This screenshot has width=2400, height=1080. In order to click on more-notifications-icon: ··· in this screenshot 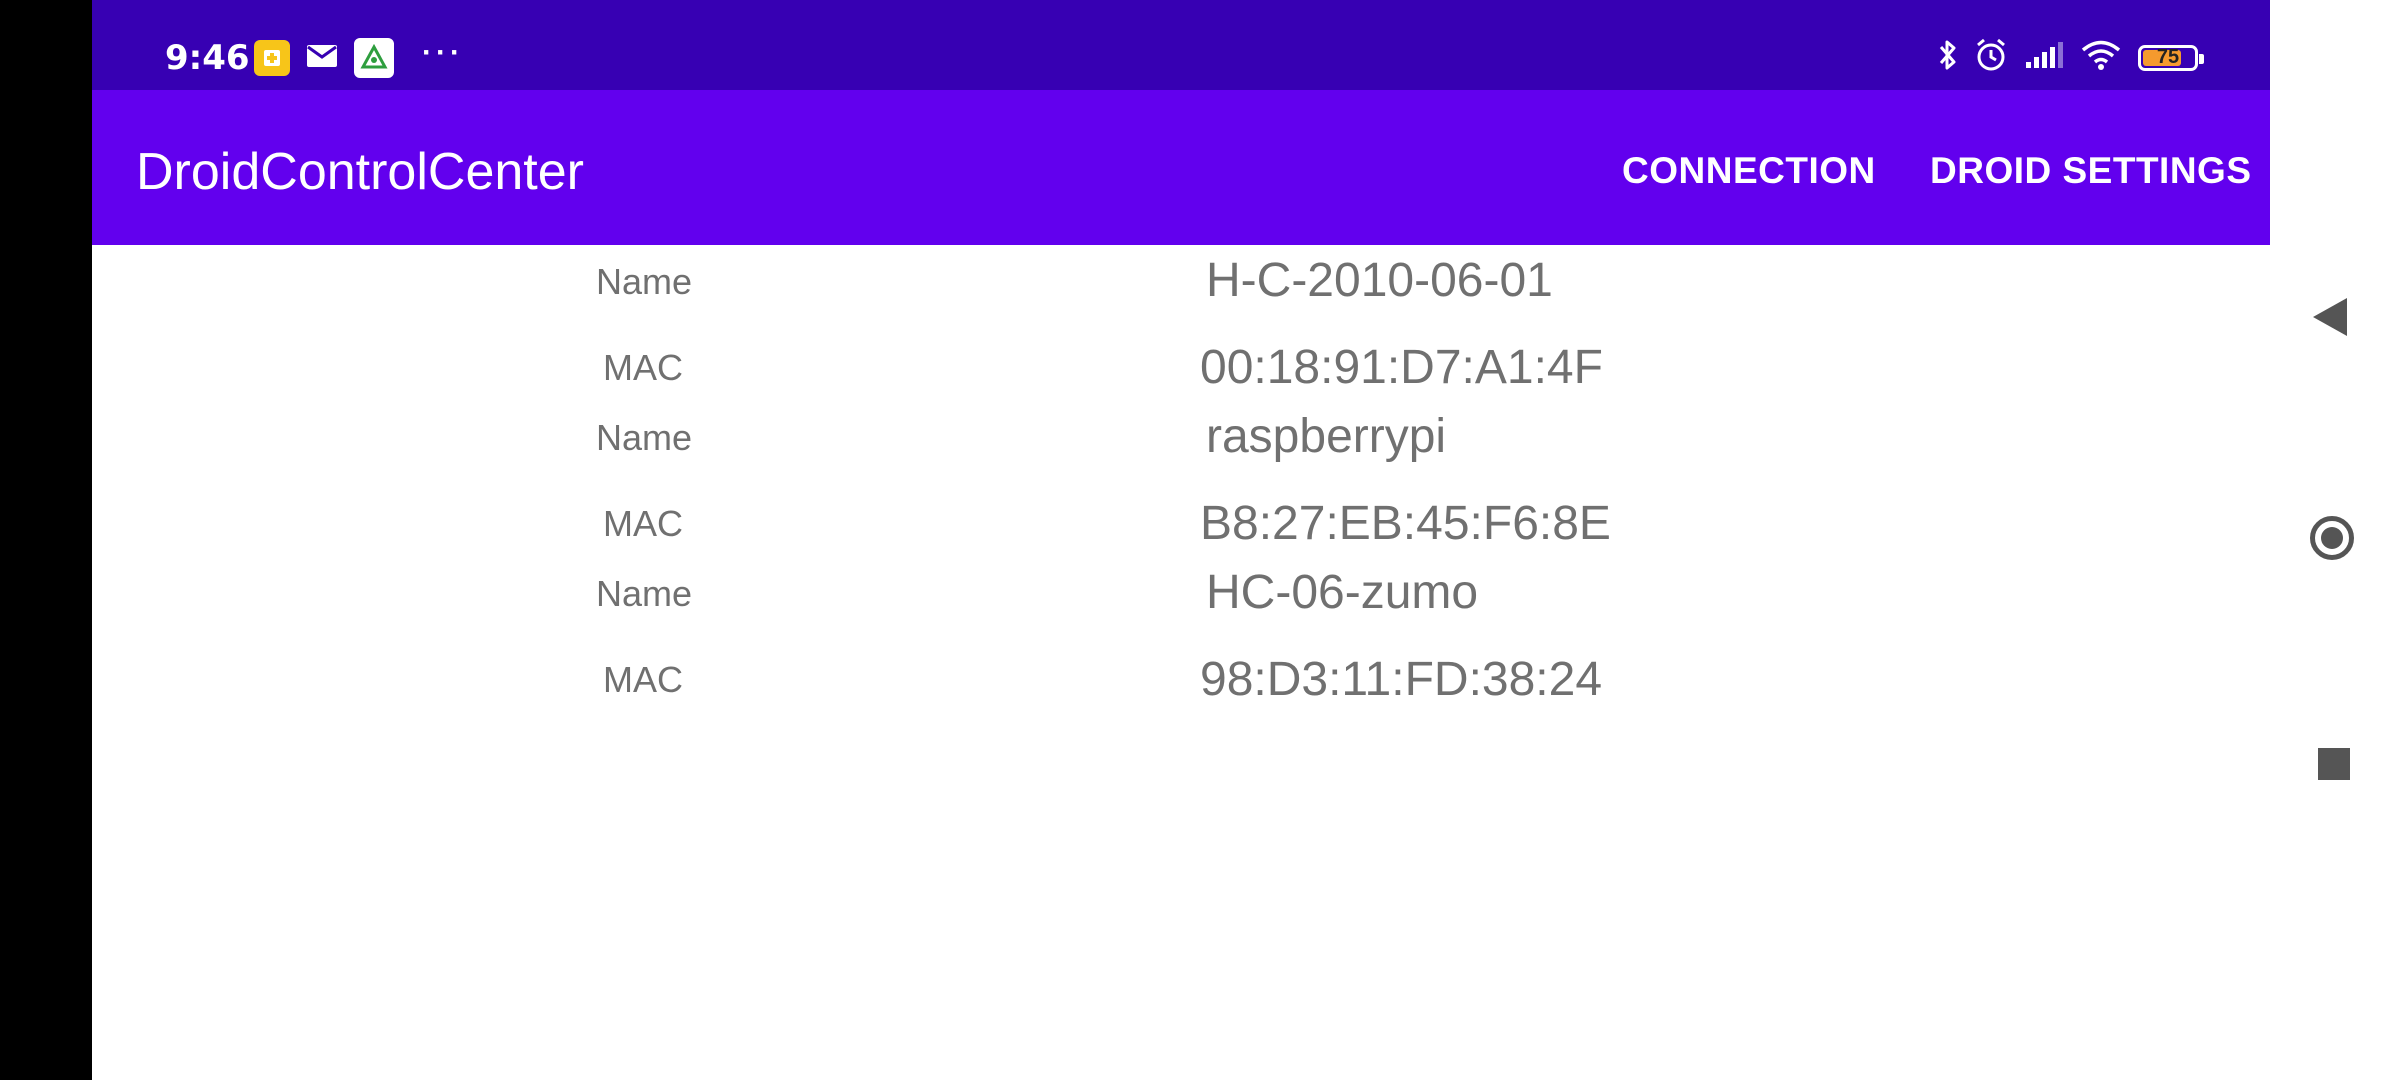, I will do `click(443, 52)`.